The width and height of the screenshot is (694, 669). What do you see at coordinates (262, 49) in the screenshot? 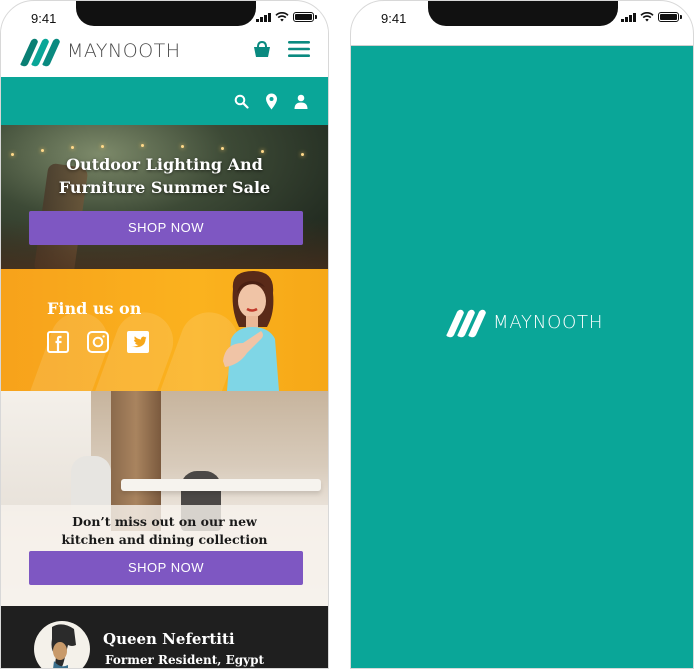
I see `cart-icon` at bounding box center [262, 49].